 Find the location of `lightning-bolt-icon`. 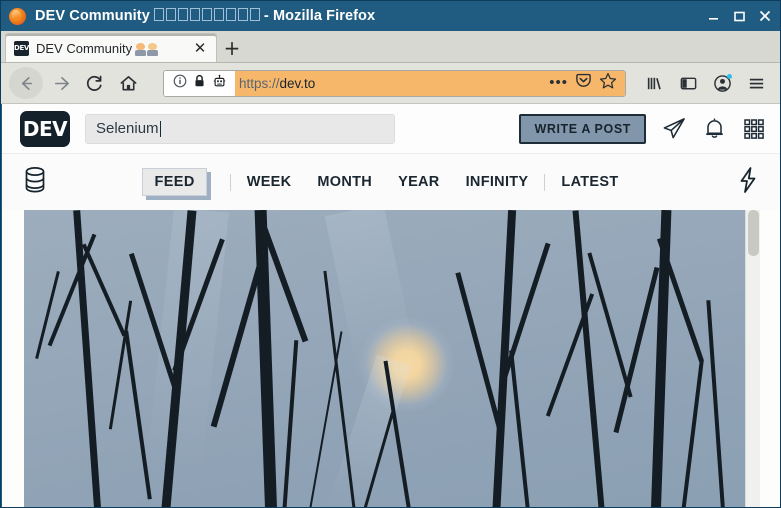

lightning-bolt-icon is located at coordinates (748, 182).